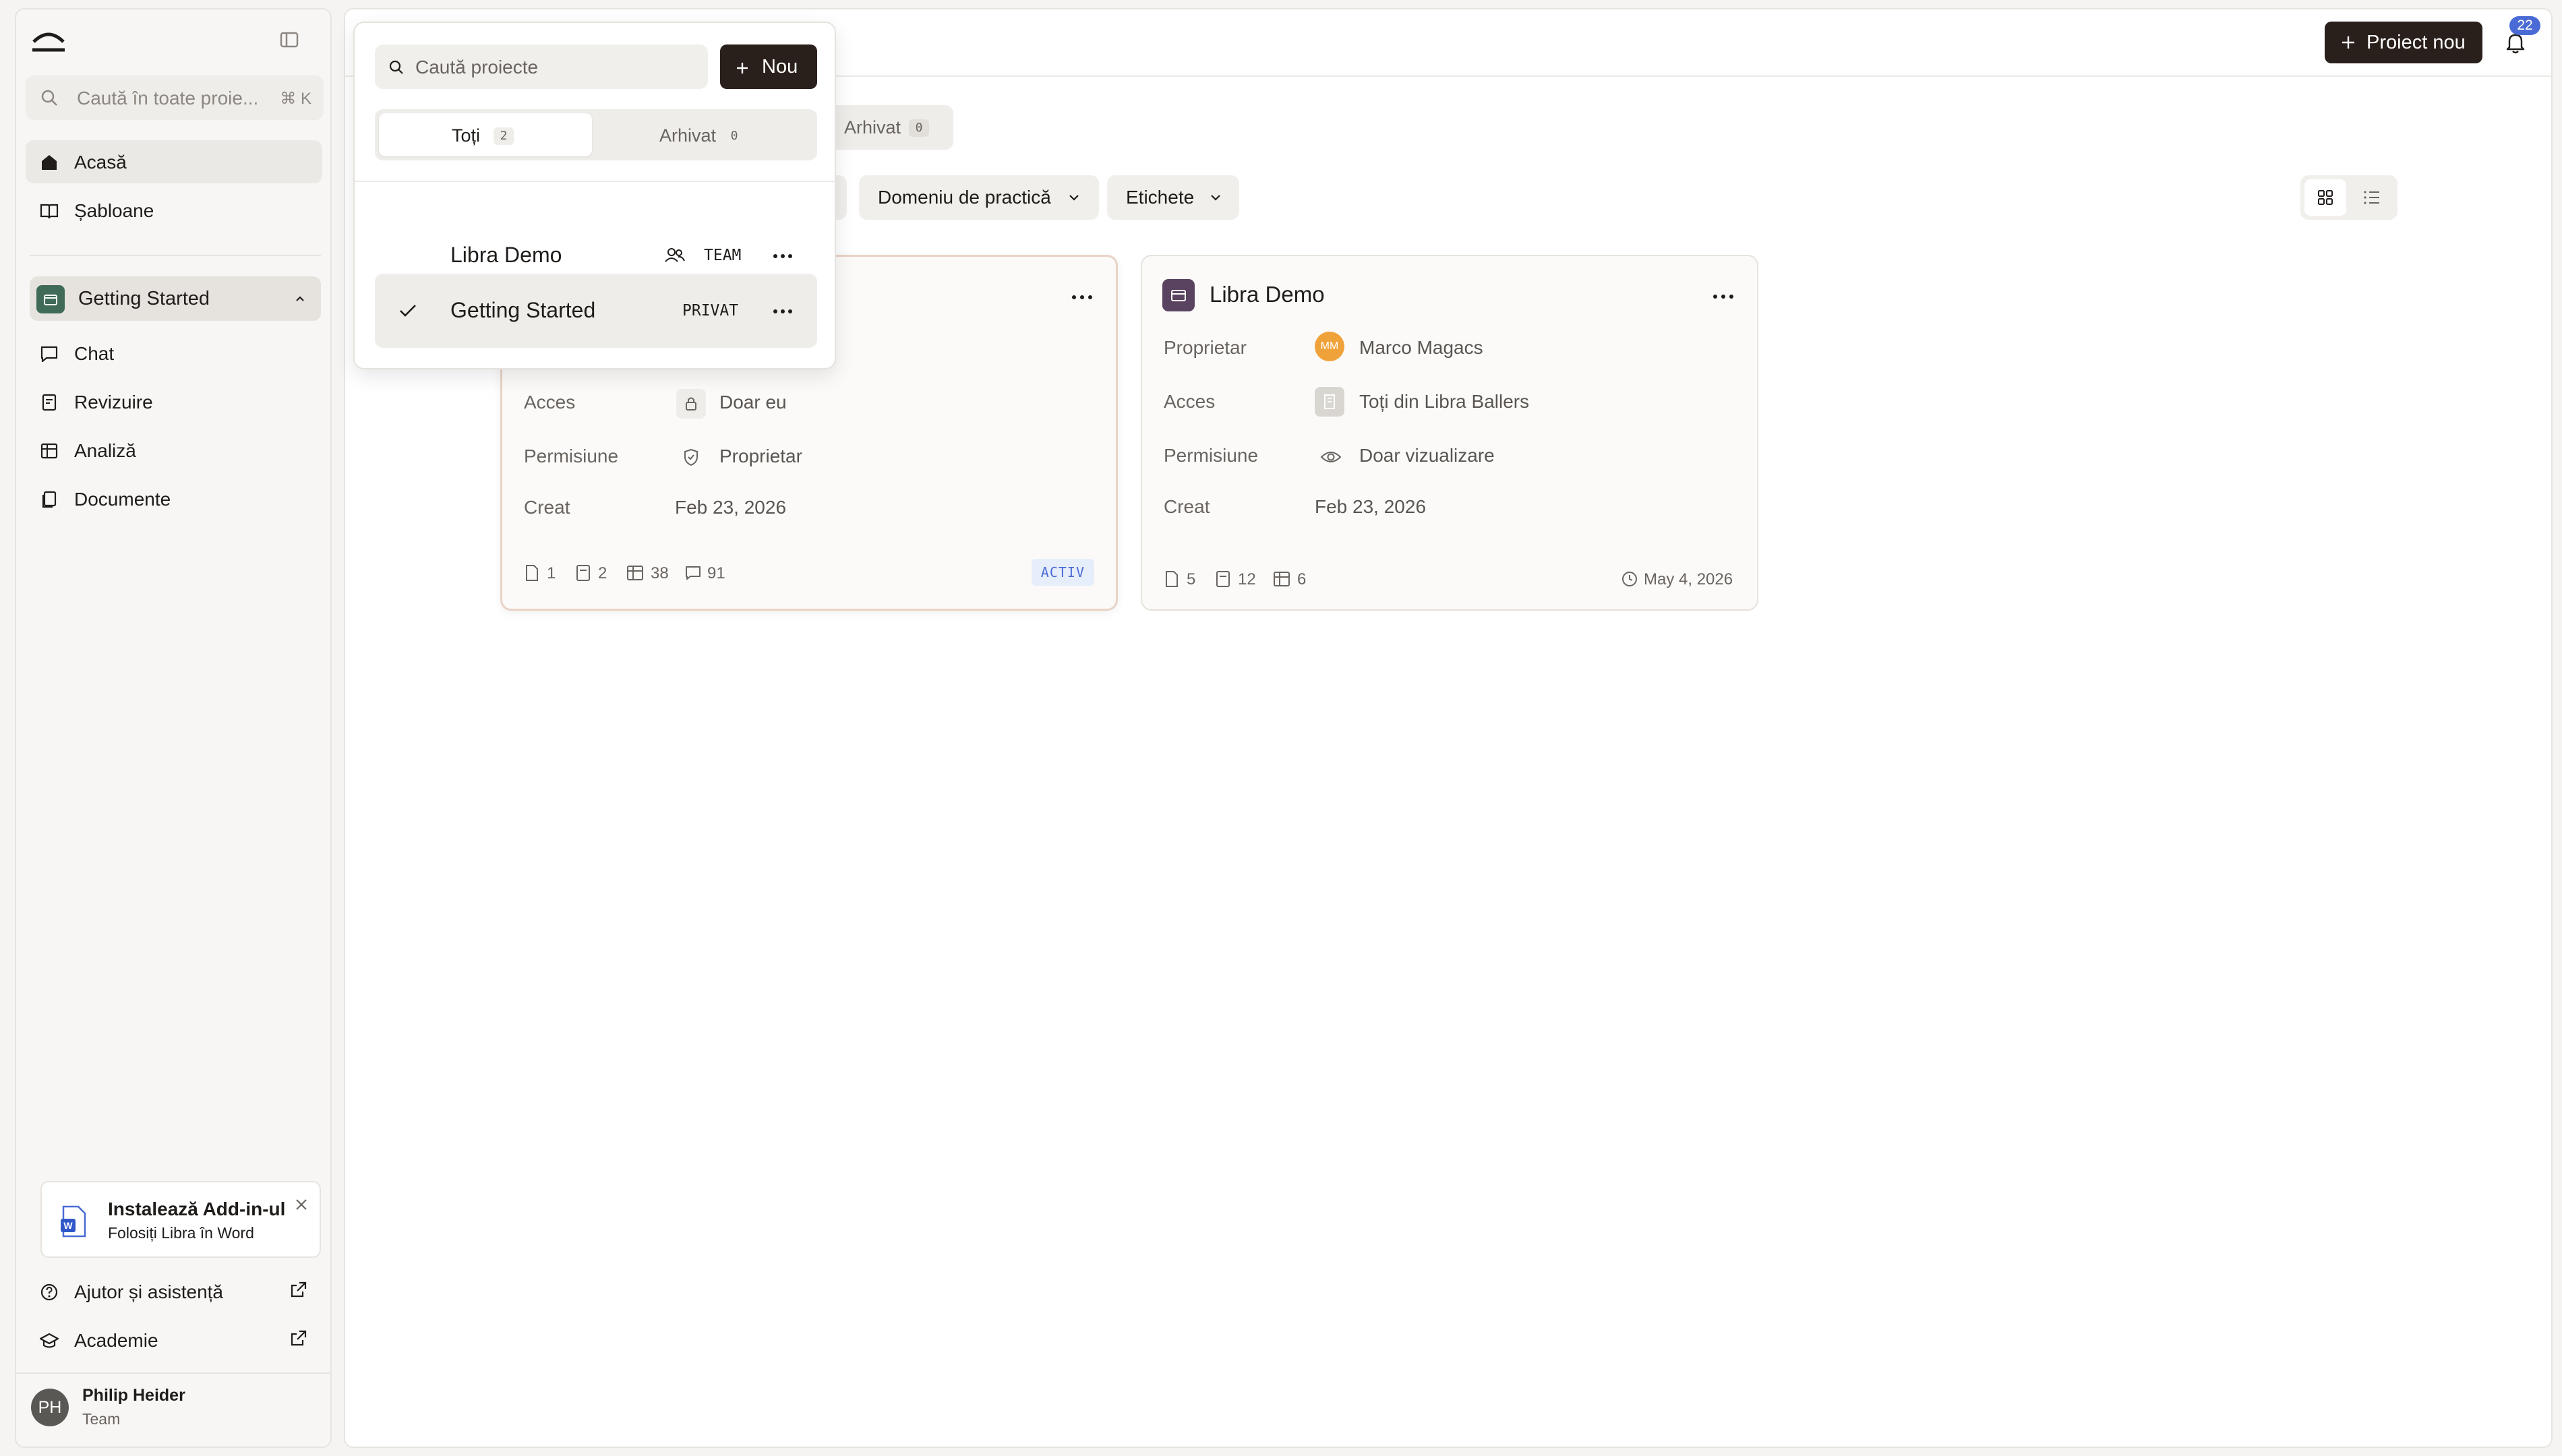  I want to click on project-search-input: Caută proiecte, so click(541, 66).